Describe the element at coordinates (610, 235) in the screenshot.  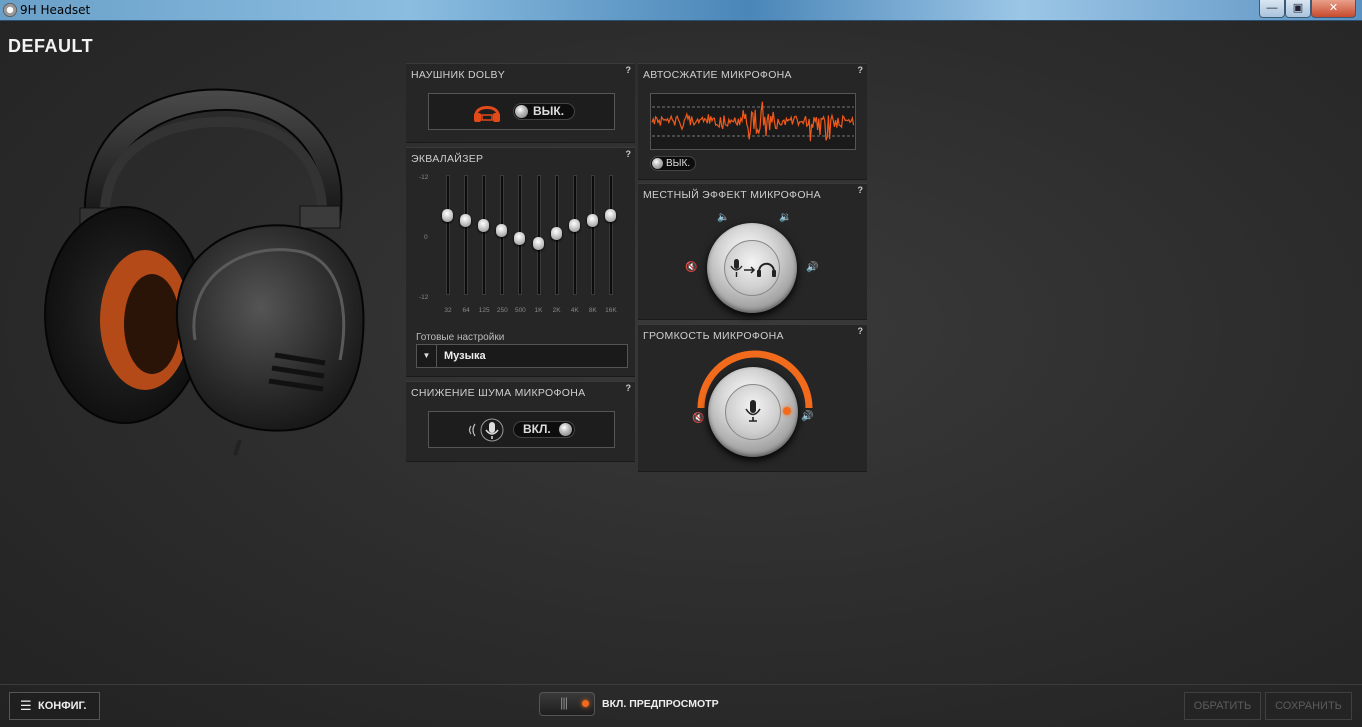
I see `eq-track-16K` at that location.